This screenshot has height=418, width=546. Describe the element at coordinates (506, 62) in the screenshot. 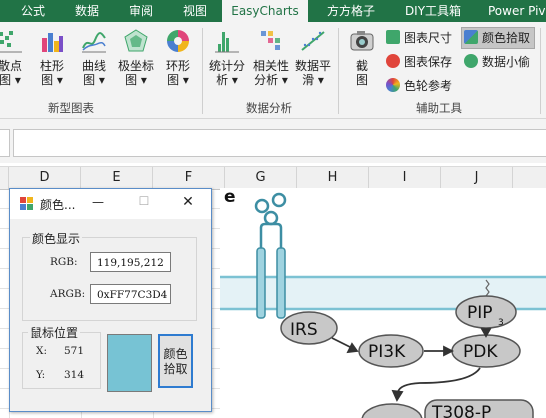

I see `data-thief-label: 数据小偷` at that location.